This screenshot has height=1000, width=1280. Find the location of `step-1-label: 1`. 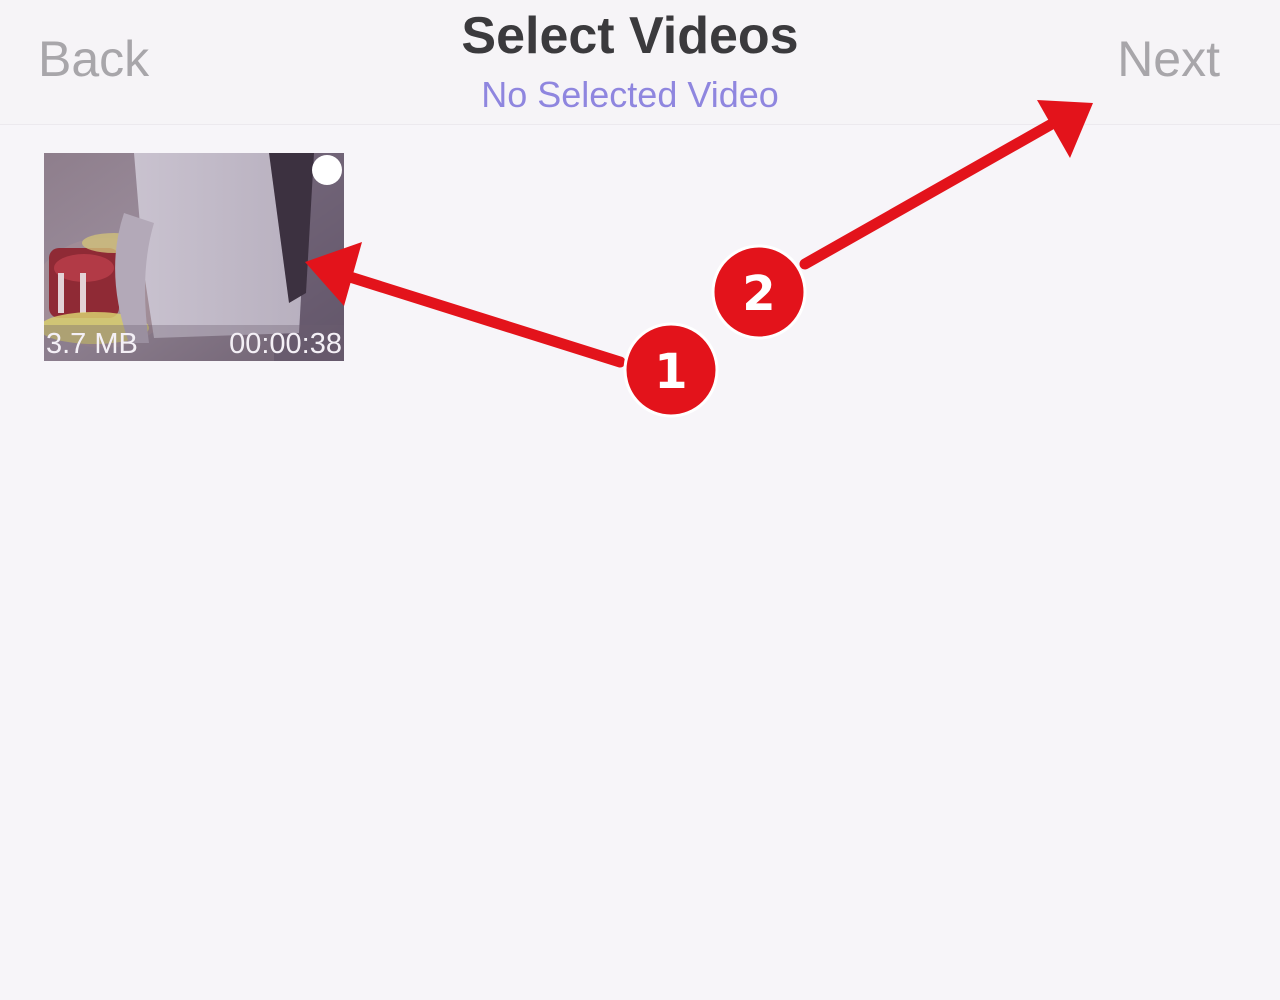

step-1-label: 1 is located at coordinates (670, 372).